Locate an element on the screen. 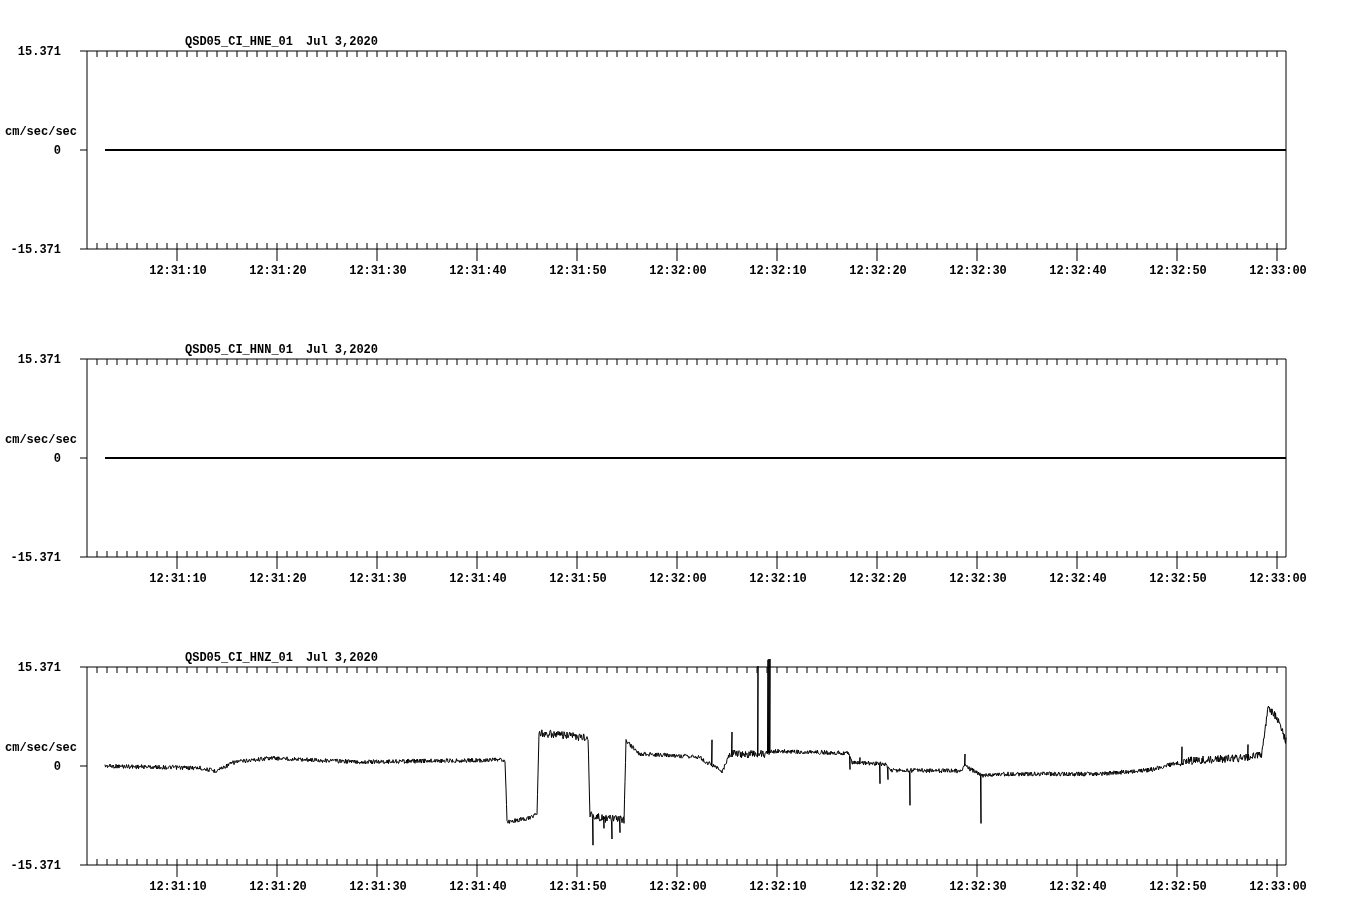 This screenshot has width=1358, height=924. station-label: QSD05_CI_HNN_01 is located at coordinates (239, 350).